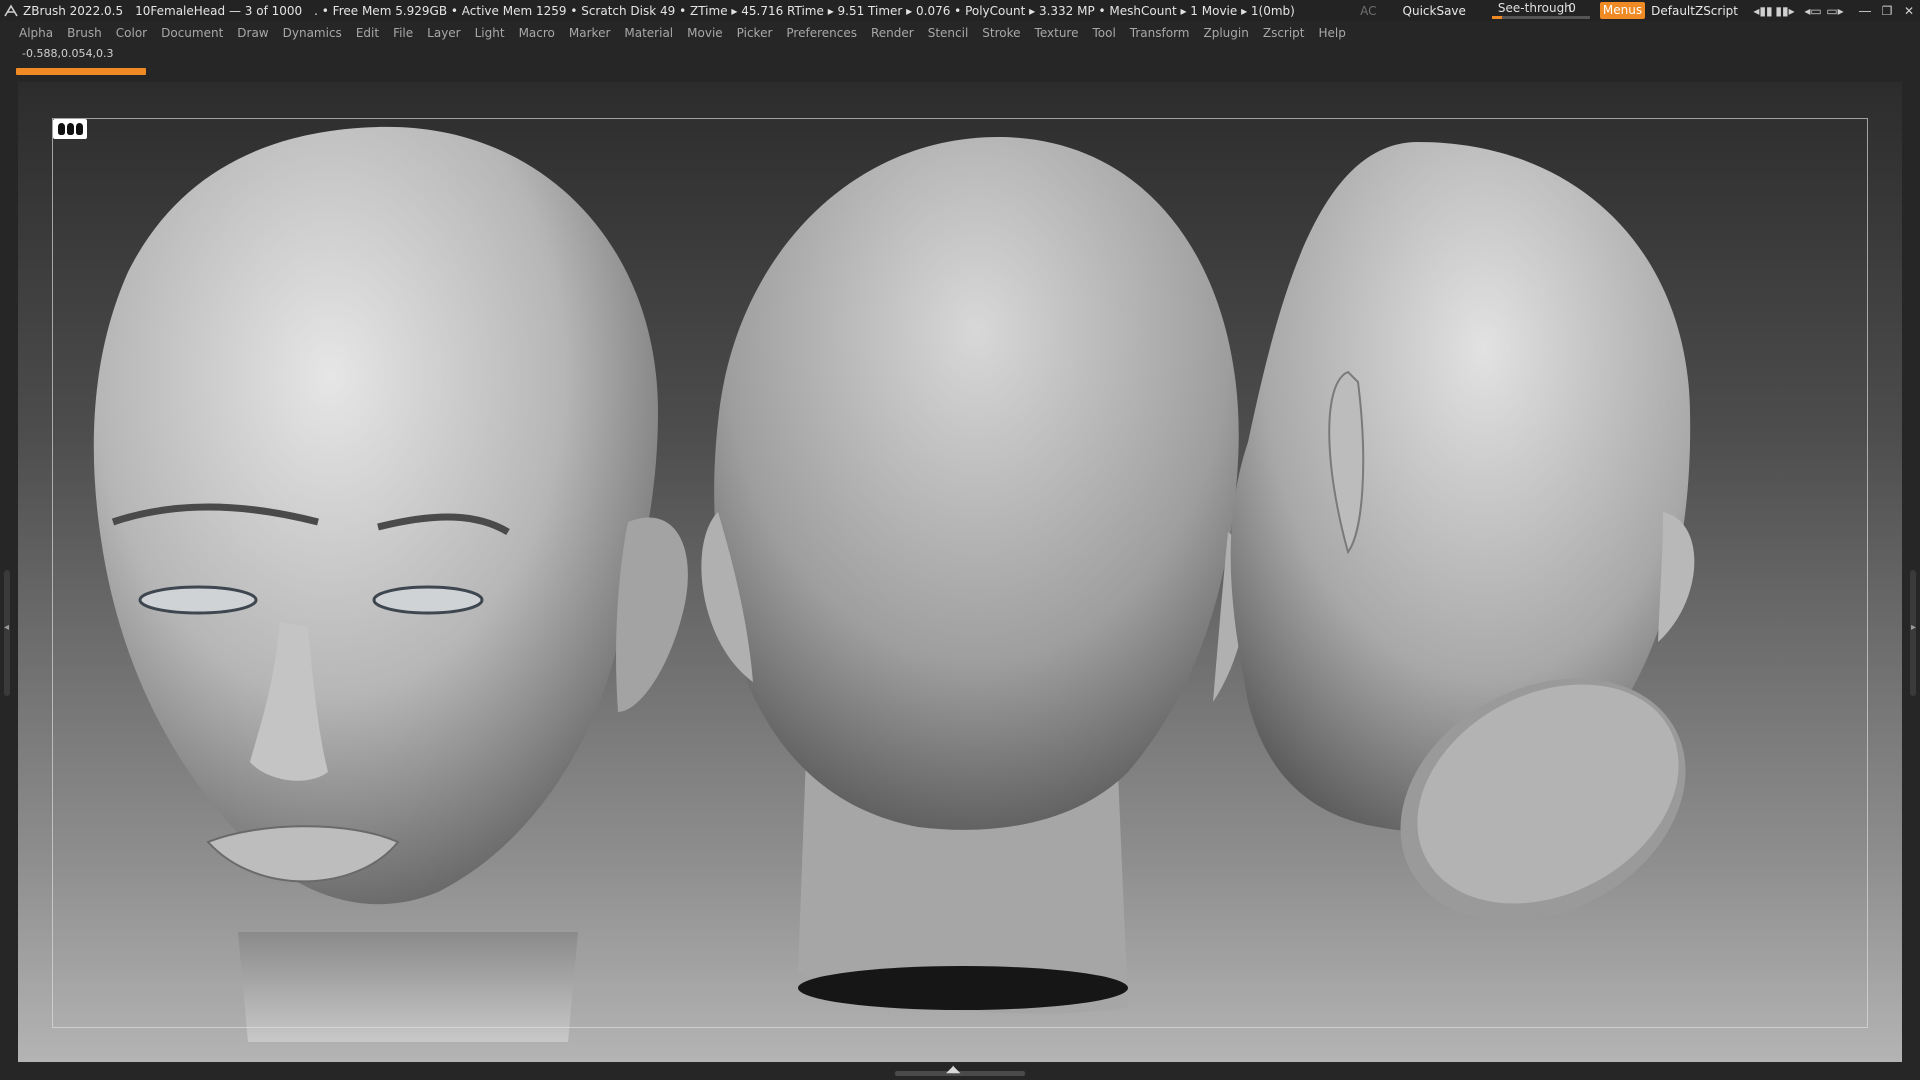 This screenshot has width=1920, height=1080. What do you see at coordinates (1057, 33) in the screenshot?
I see `menu-item-texture: Texture` at bounding box center [1057, 33].